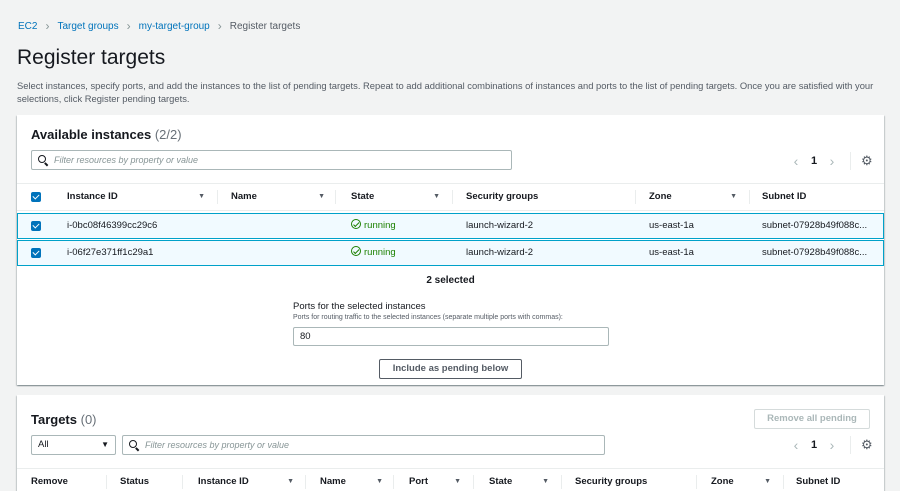 This screenshot has width=900, height=491. Describe the element at coordinates (49, 481) in the screenshot. I see `column-remove-label: Remove` at that location.